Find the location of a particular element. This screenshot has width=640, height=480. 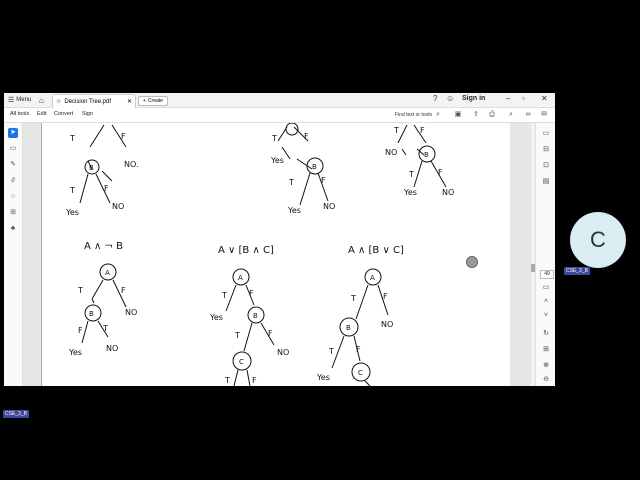

help-icon: ? is located at coordinates (435, 98).